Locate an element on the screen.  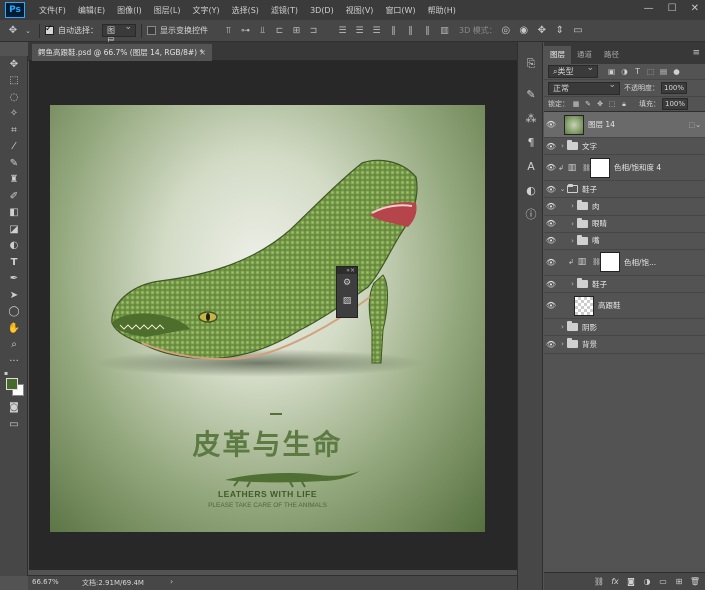
crop-tool: ⌗ is located at coordinates (14, 130).